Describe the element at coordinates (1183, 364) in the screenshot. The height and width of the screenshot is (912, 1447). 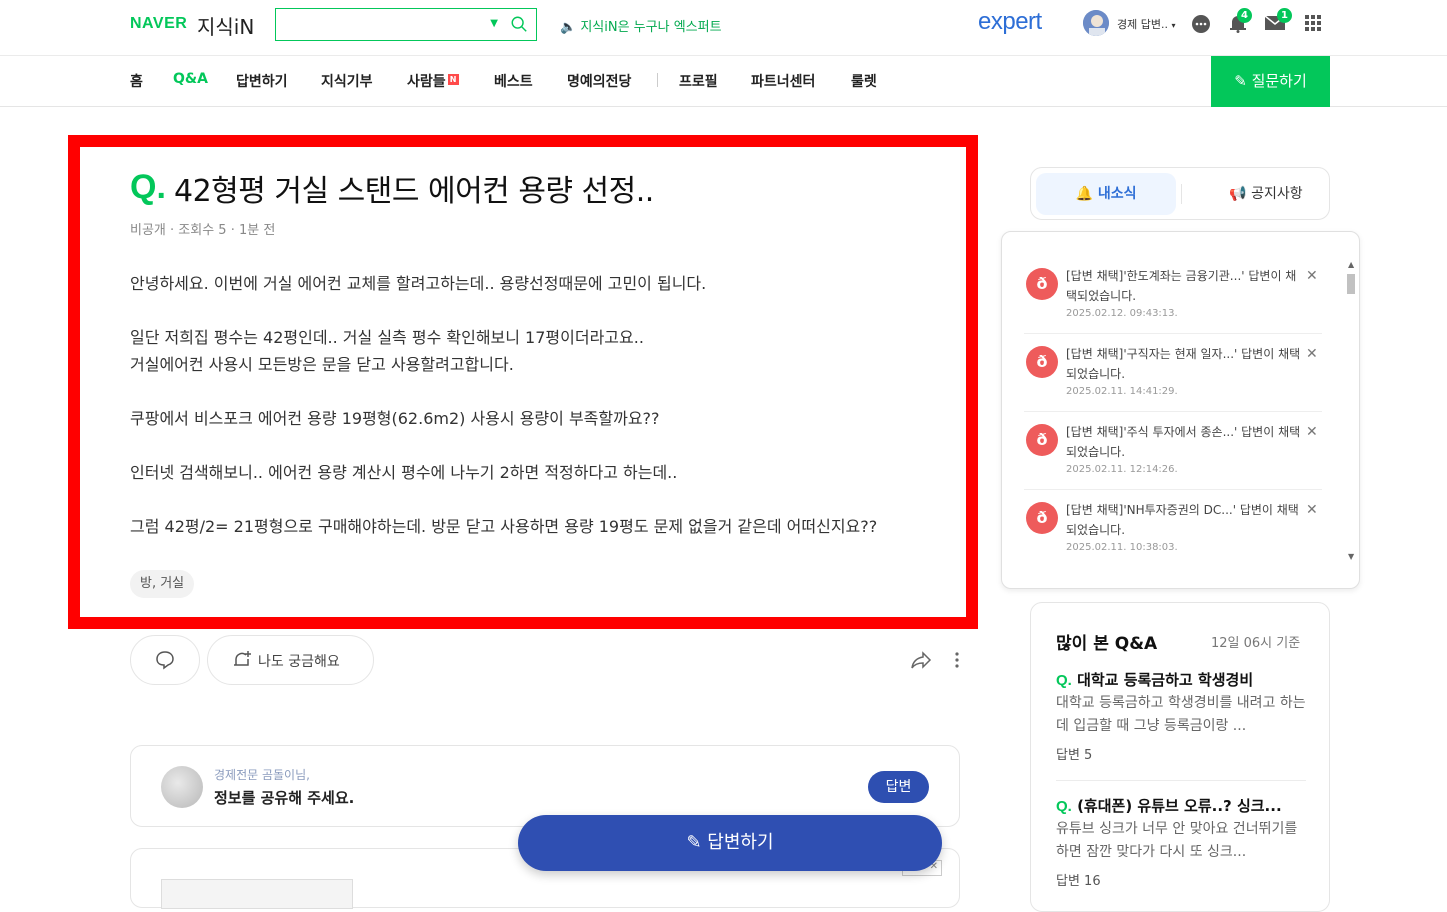
I see `notification-text: [답변 채택]'구직자는 현재 일자...' 답변이 채택되었습니다.` at that location.